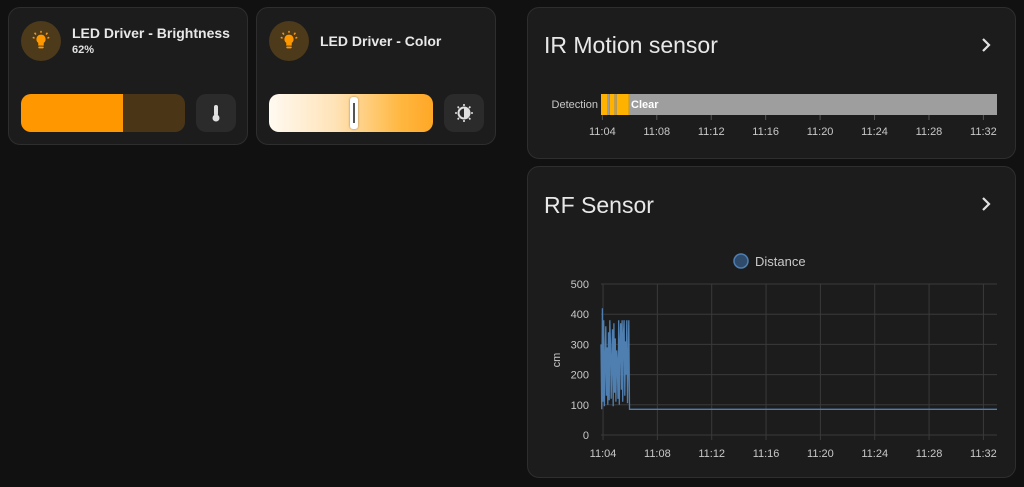 This screenshot has height=487, width=1024. What do you see at coordinates (580, 345) in the screenshot?
I see `y-tick-label: 300` at bounding box center [580, 345].